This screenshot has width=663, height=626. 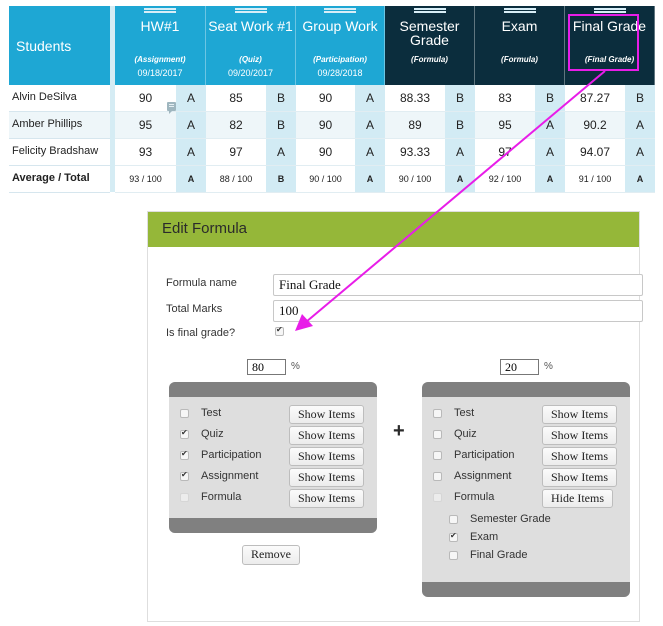 What do you see at coordinates (415, 152) in the screenshot?
I see `score-cell: 93.33` at bounding box center [415, 152].